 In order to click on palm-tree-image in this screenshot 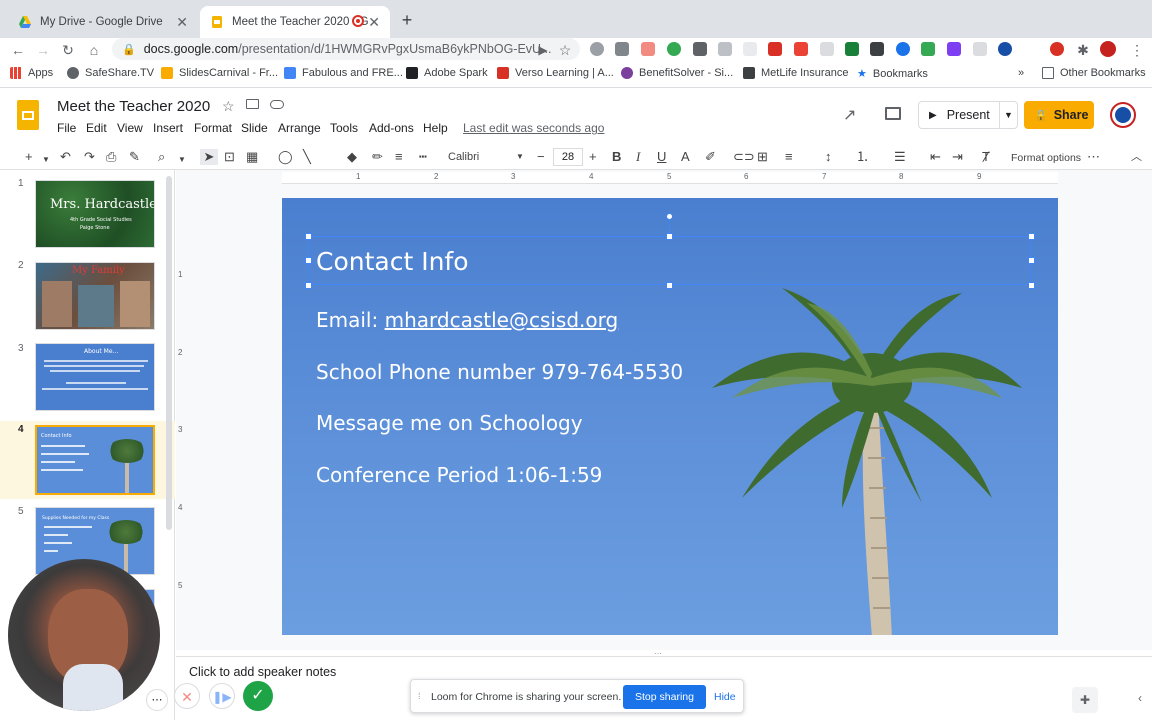, I will do `click(862, 456)`.